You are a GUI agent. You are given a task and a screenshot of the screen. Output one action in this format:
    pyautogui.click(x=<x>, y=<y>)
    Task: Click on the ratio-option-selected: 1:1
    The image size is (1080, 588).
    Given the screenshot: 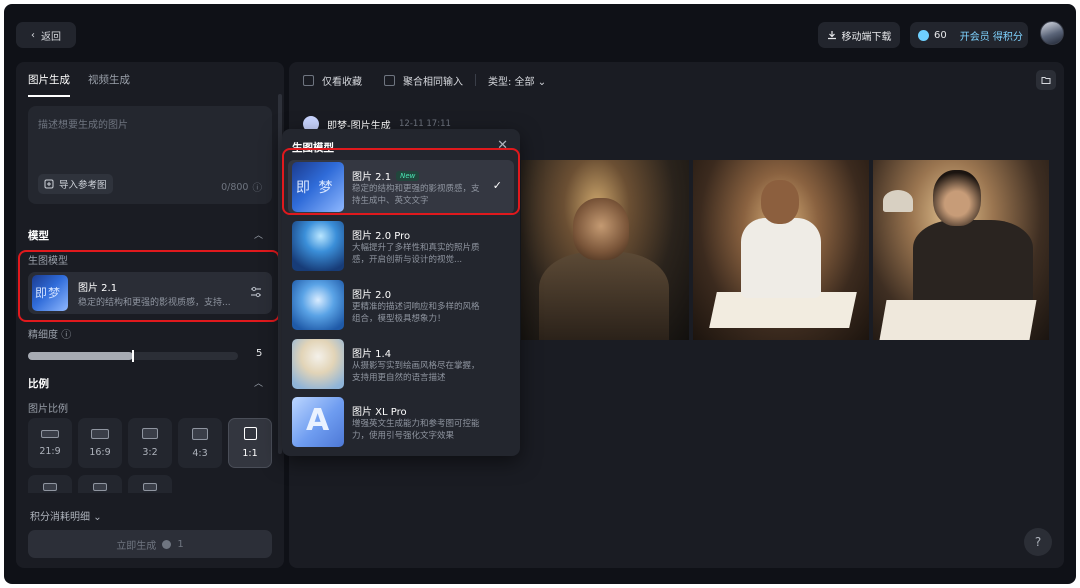 What is the action you would take?
    pyautogui.click(x=250, y=443)
    